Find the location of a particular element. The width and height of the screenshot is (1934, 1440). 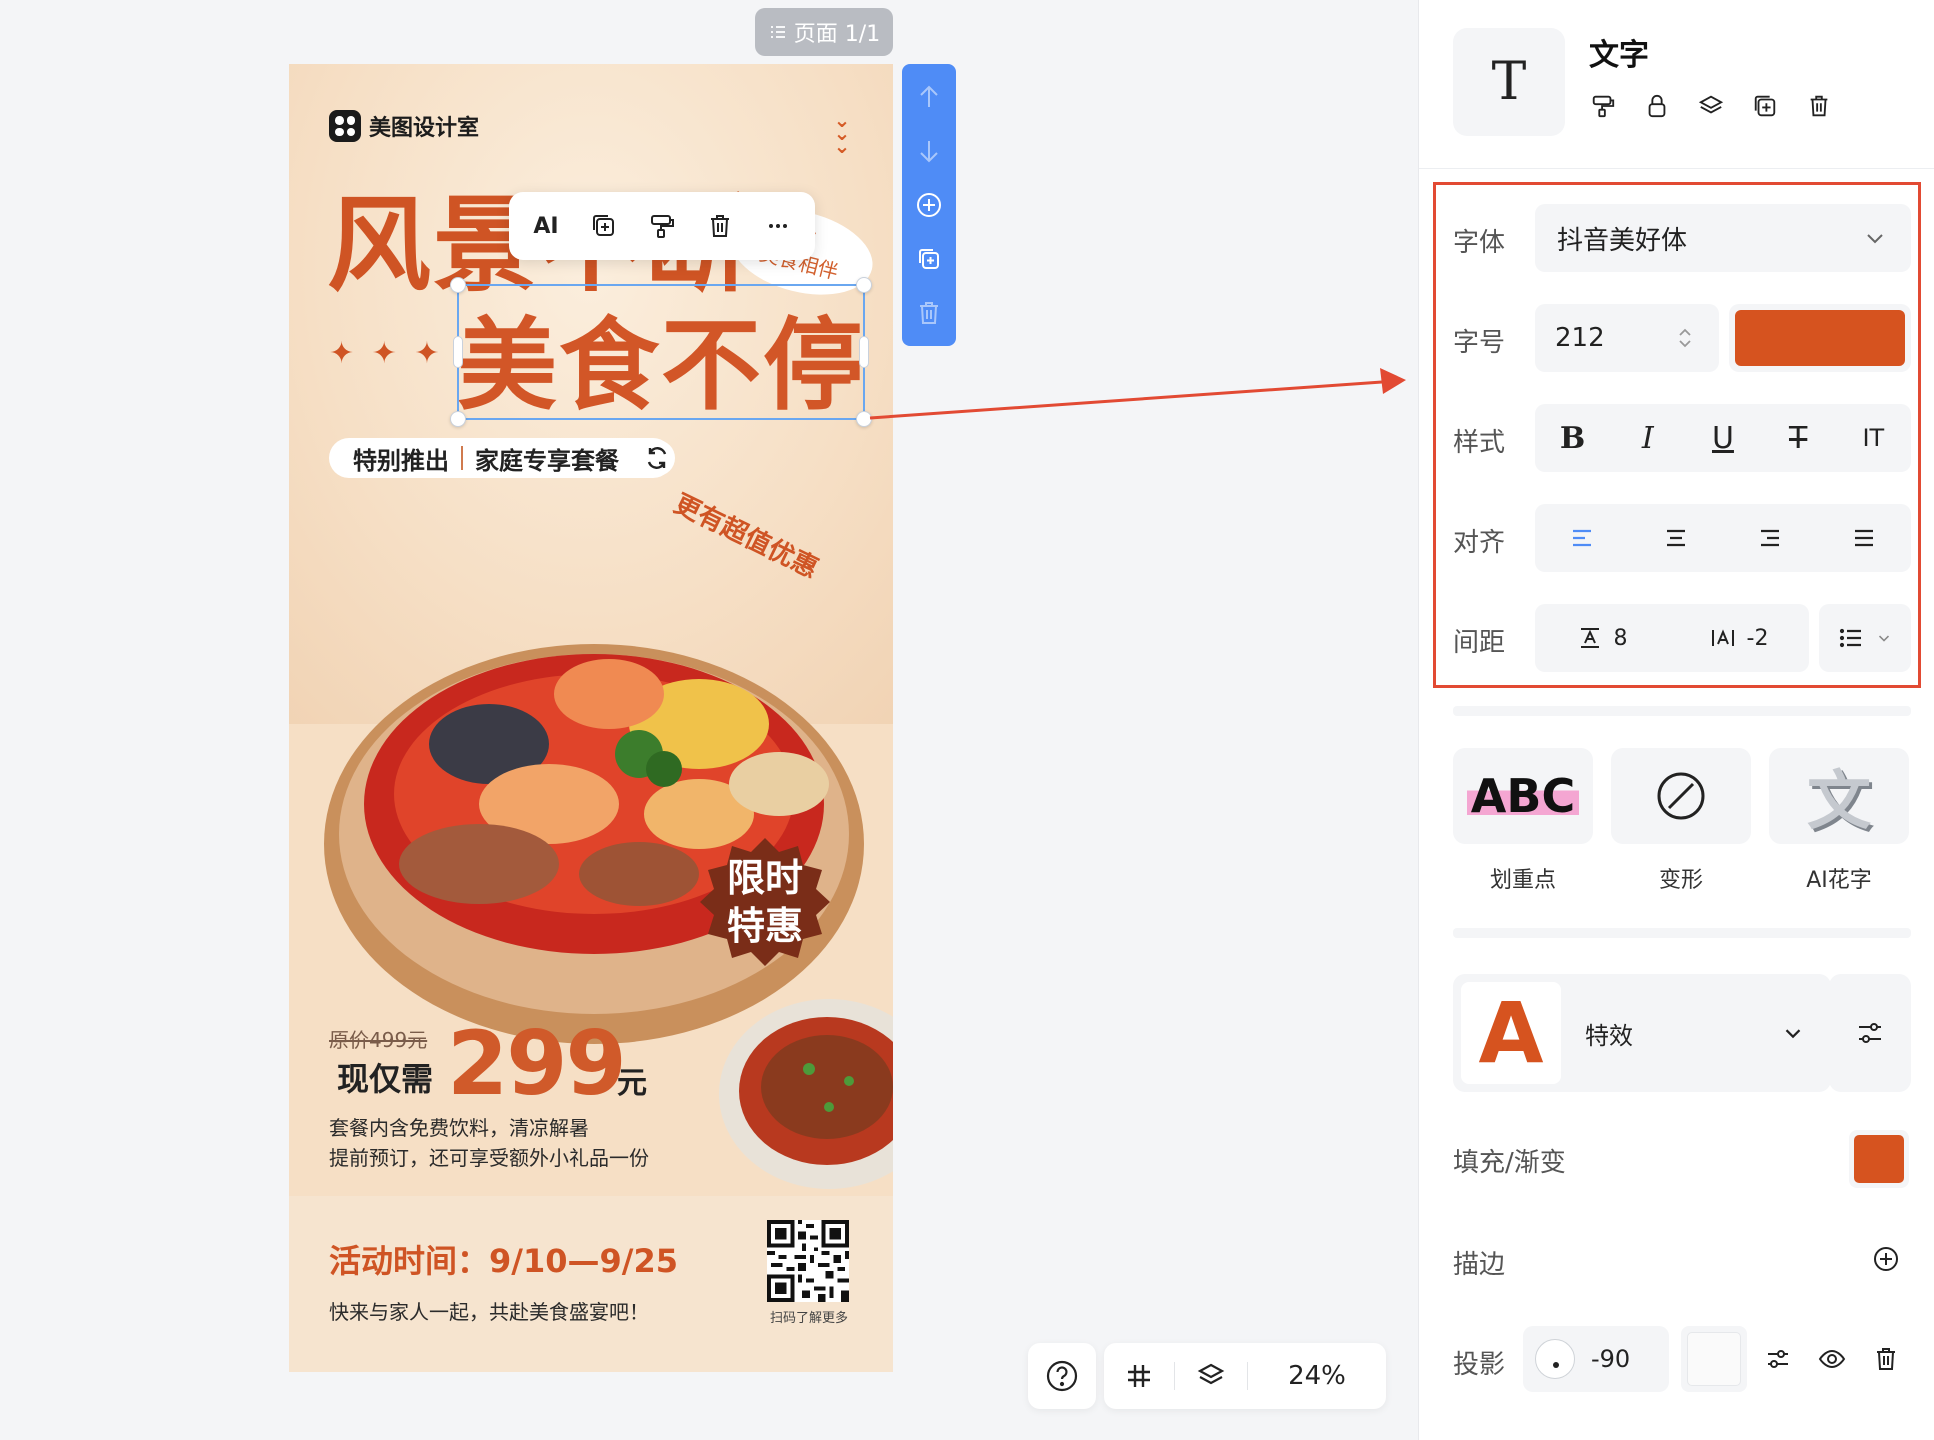

highlight-effect-label: 划重点 is located at coordinates (1522, 880).